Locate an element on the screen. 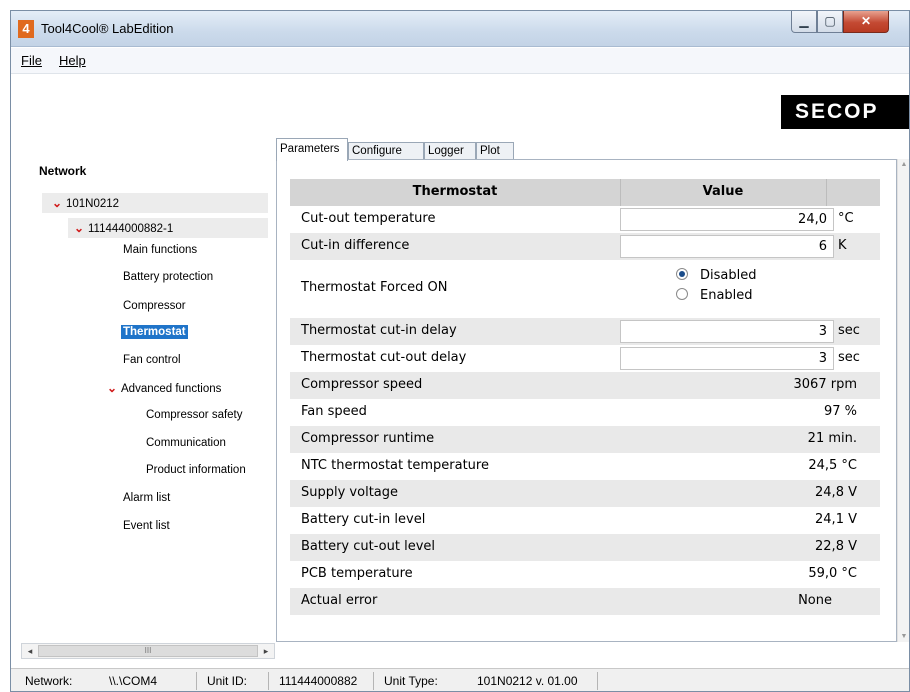  maximize-button: ▢ is located at coordinates (830, 22).